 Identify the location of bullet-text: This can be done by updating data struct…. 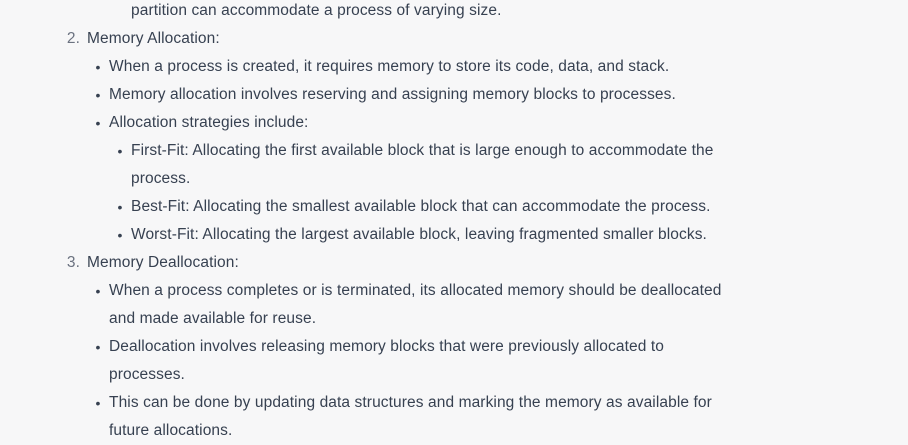
(410, 402).